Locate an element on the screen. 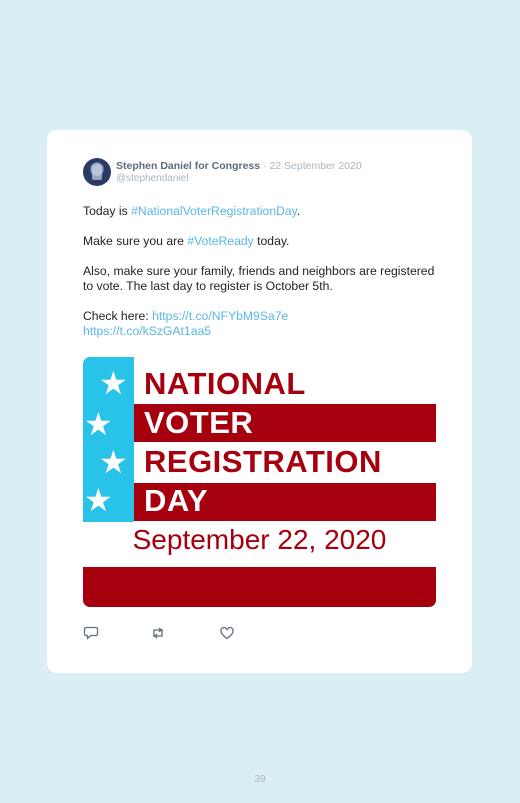 Image resolution: width=520 pixels, height=803 pixels. stars-column: ★ ★ ★ ★ is located at coordinates (108, 439).